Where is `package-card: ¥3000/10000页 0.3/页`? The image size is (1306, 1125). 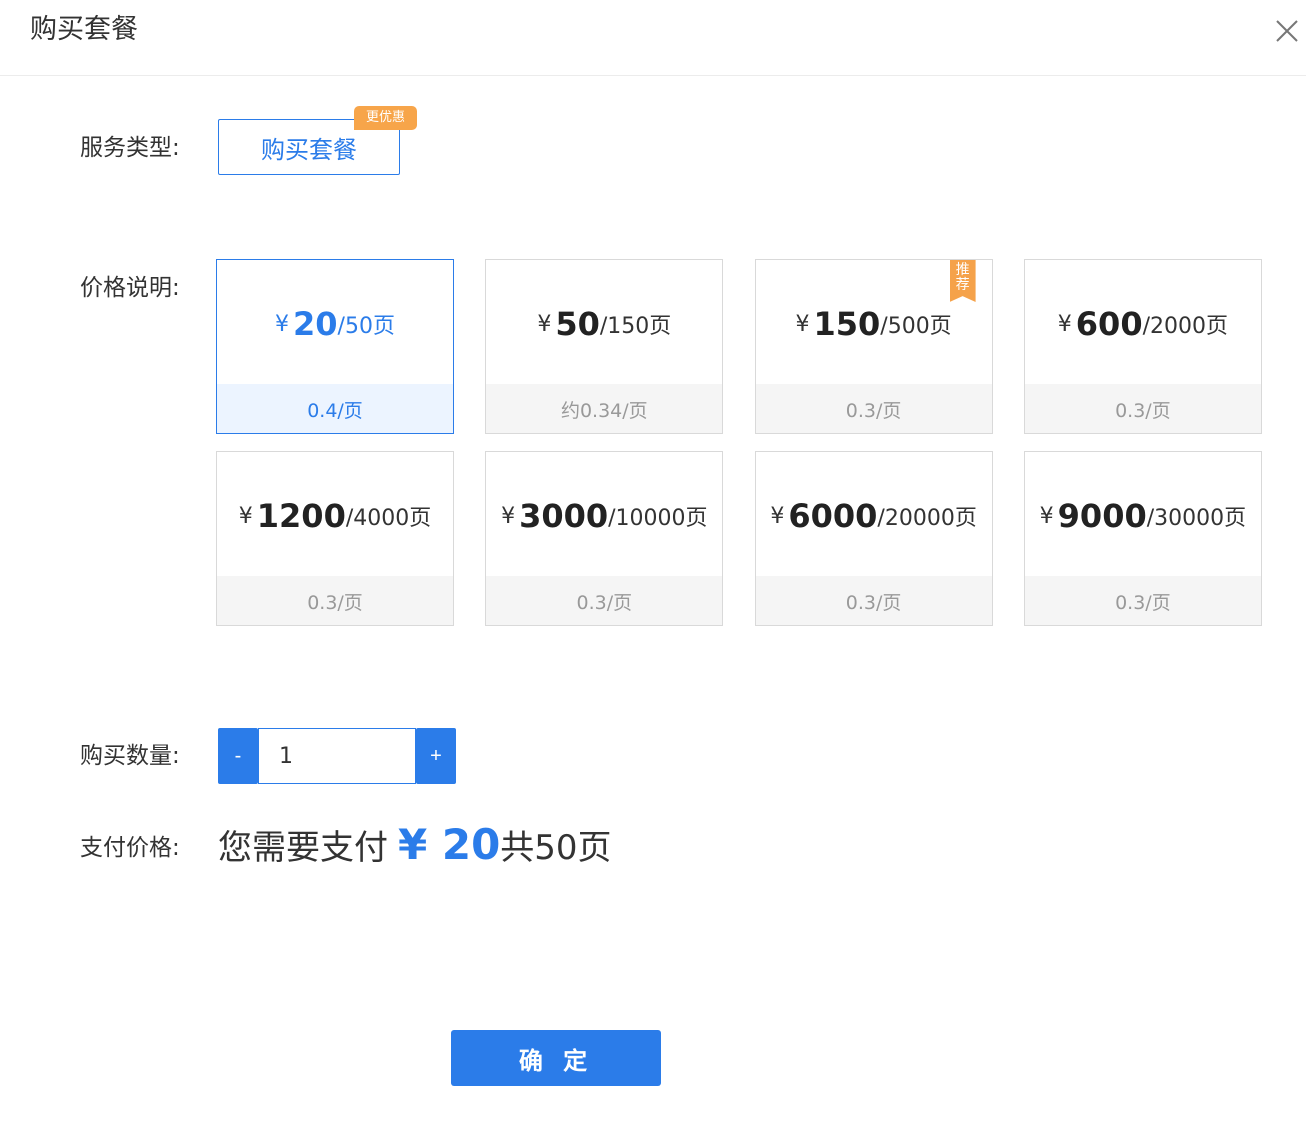
package-card: ¥3000/10000页 0.3/页 is located at coordinates (604, 538).